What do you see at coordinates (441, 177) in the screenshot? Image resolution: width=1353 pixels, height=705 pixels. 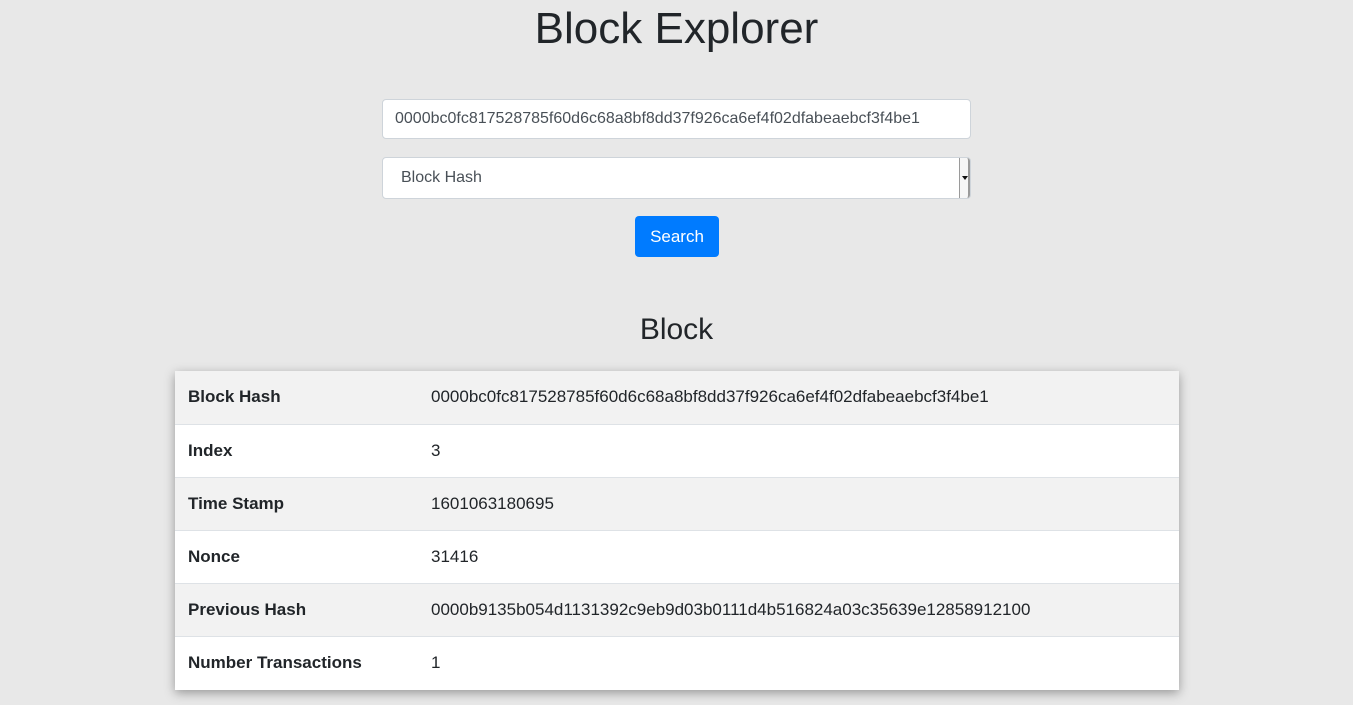 I see `search-type-value: Block Hash` at bounding box center [441, 177].